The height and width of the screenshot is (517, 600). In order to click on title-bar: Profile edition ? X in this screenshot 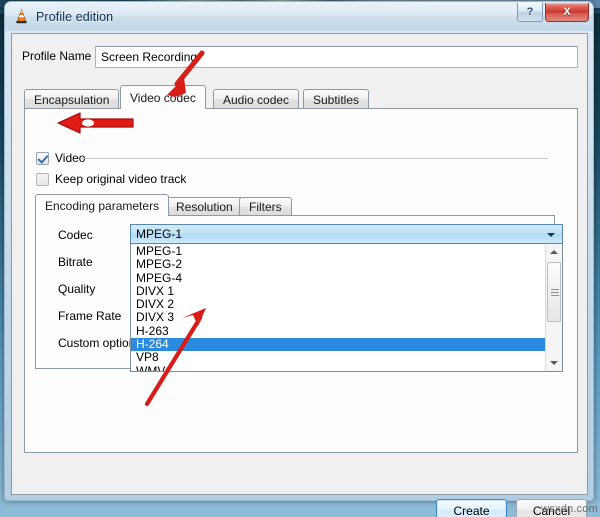, I will do `click(299, 16)`.